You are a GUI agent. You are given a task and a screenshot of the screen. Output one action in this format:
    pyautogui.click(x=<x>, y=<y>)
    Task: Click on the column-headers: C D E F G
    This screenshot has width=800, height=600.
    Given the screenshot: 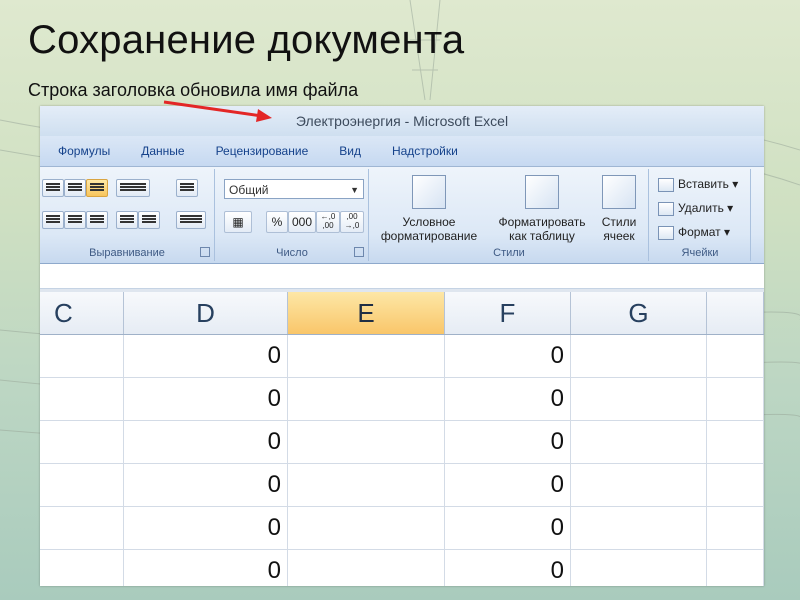 What is the action you would take?
    pyautogui.click(x=402, y=313)
    